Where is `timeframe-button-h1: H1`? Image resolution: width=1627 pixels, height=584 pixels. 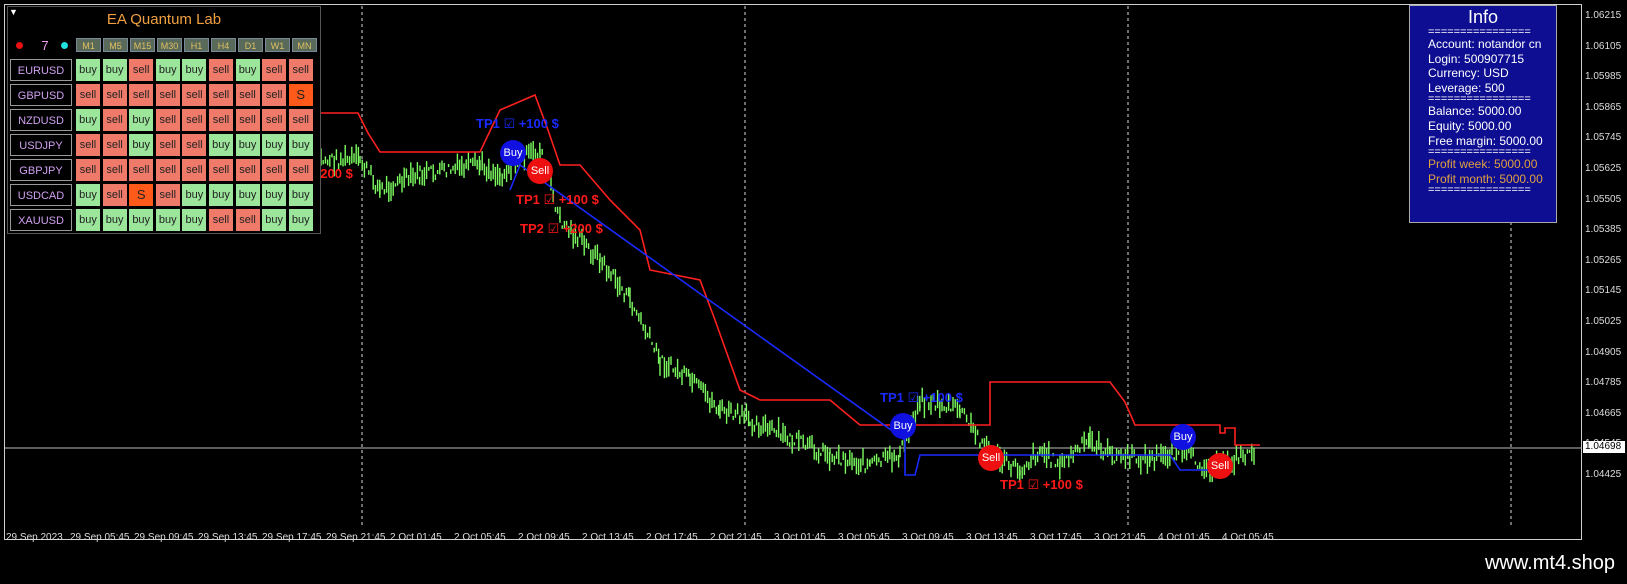 timeframe-button-h1: H1 is located at coordinates (196, 45).